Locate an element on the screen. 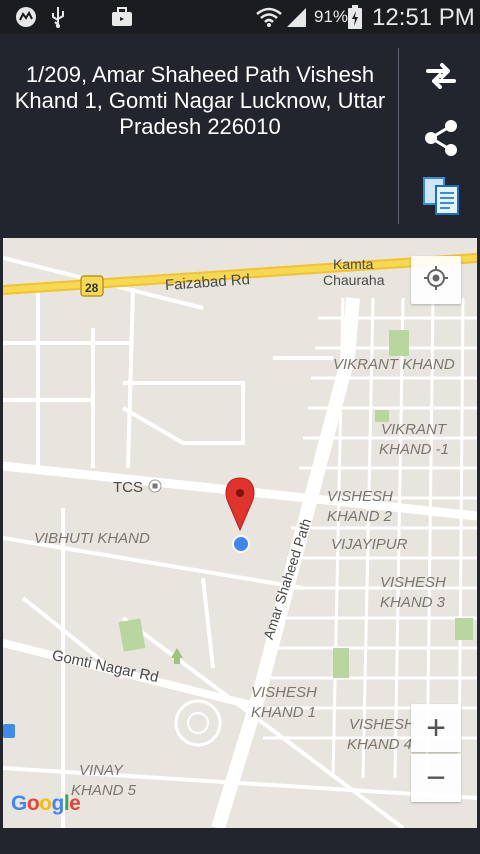 The width and height of the screenshot is (480, 854). zoom-out-button: − is located at coordinates (436, 778).